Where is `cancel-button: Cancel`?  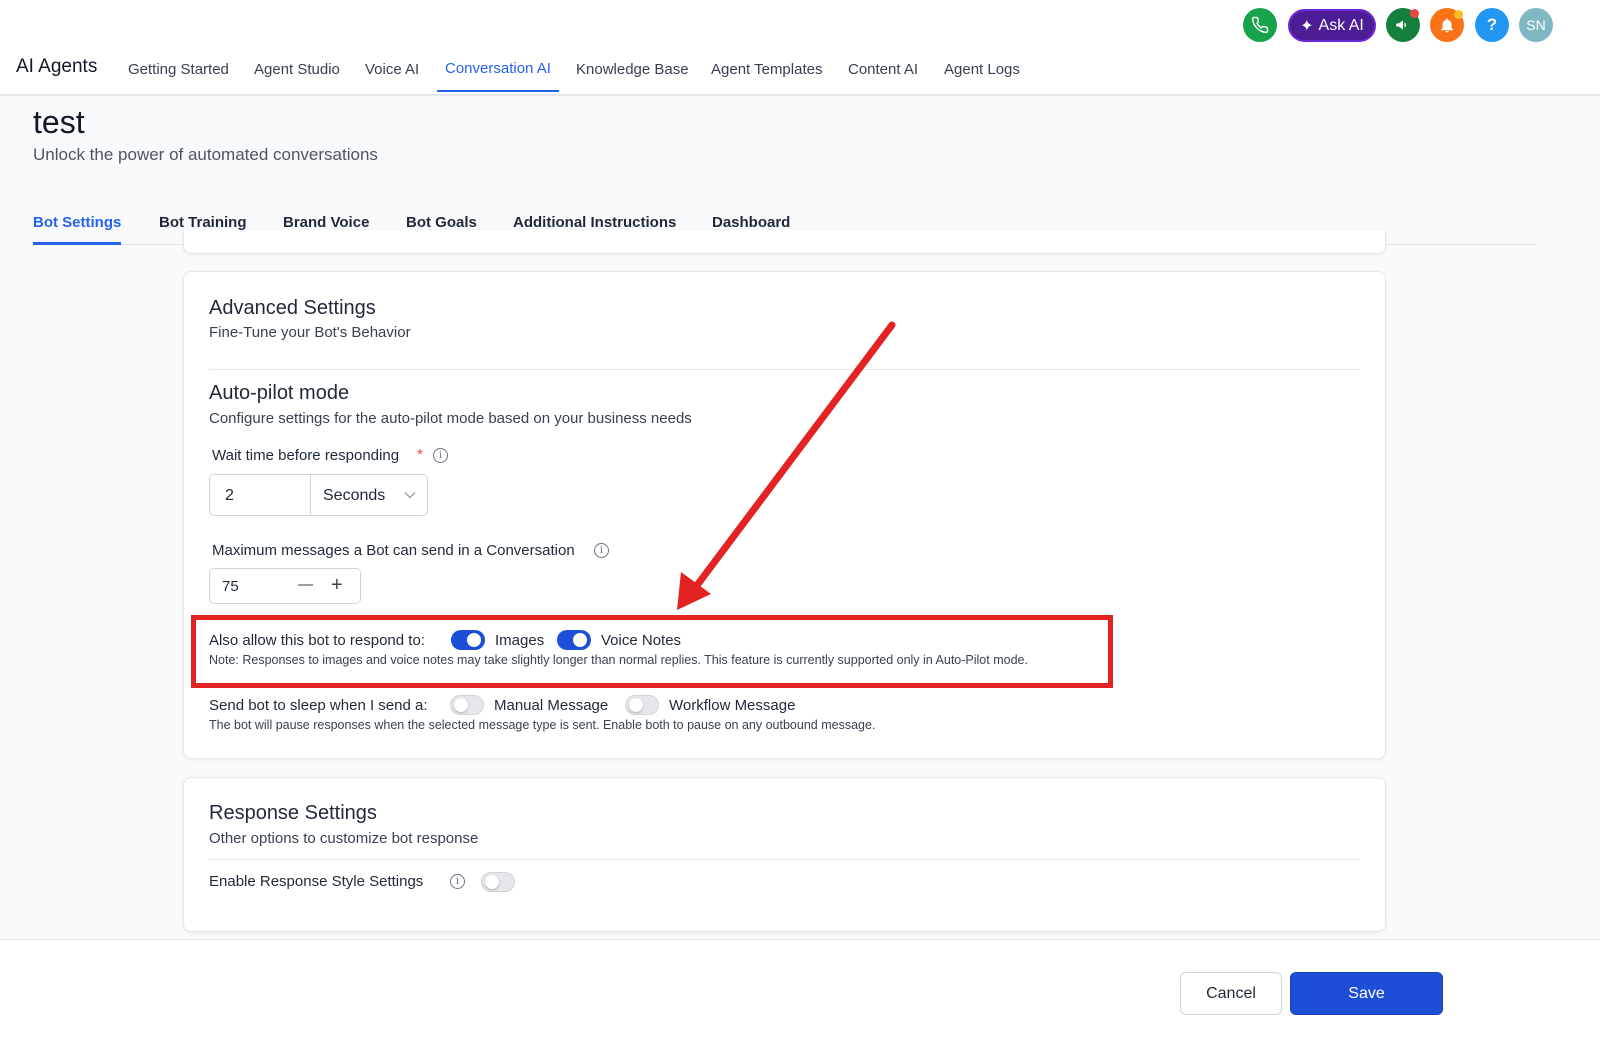
cancel-button: Cancel is located at coordinates (1231, 993).